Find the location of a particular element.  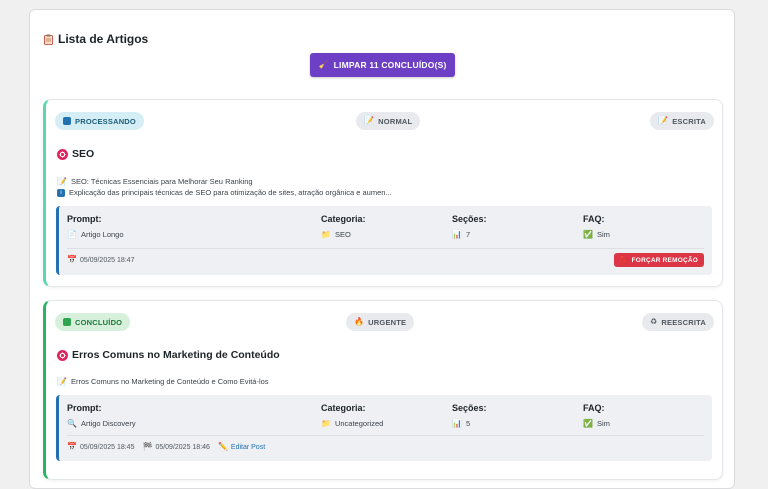

status-label: PROCESSANDO is located at coordinates (105, 121).